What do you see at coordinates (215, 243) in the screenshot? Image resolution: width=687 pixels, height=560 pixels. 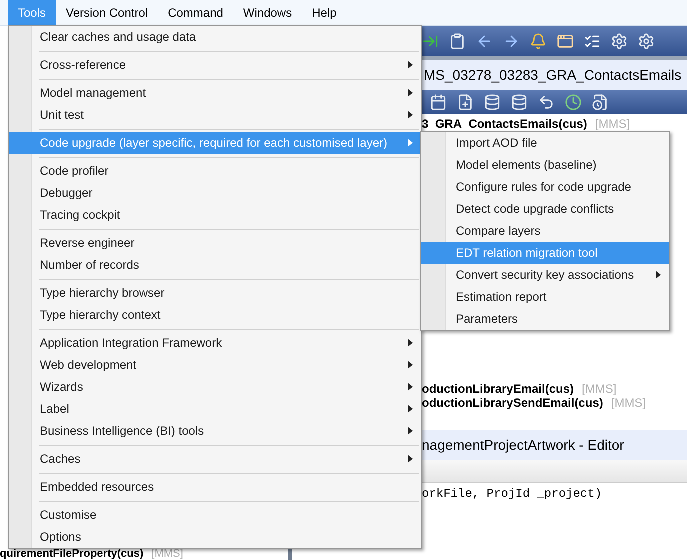 I see `menu-item: Reverse engineer` at bounding box center [215, 243].